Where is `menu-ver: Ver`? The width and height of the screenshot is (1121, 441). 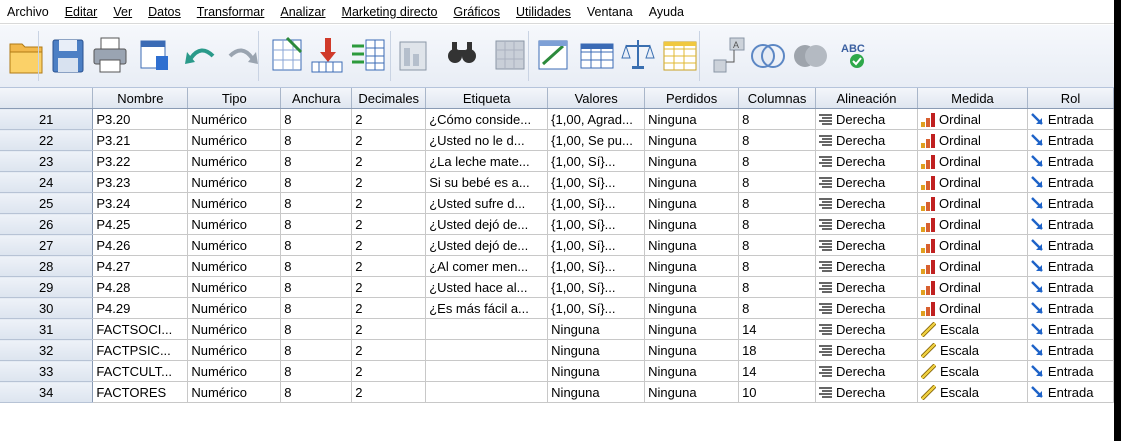
menu-ver: Ver is located at coordinates (123, 12).